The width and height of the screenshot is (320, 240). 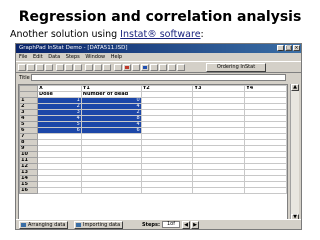 I want to click on undo-icon, so click(x=89, y=67).